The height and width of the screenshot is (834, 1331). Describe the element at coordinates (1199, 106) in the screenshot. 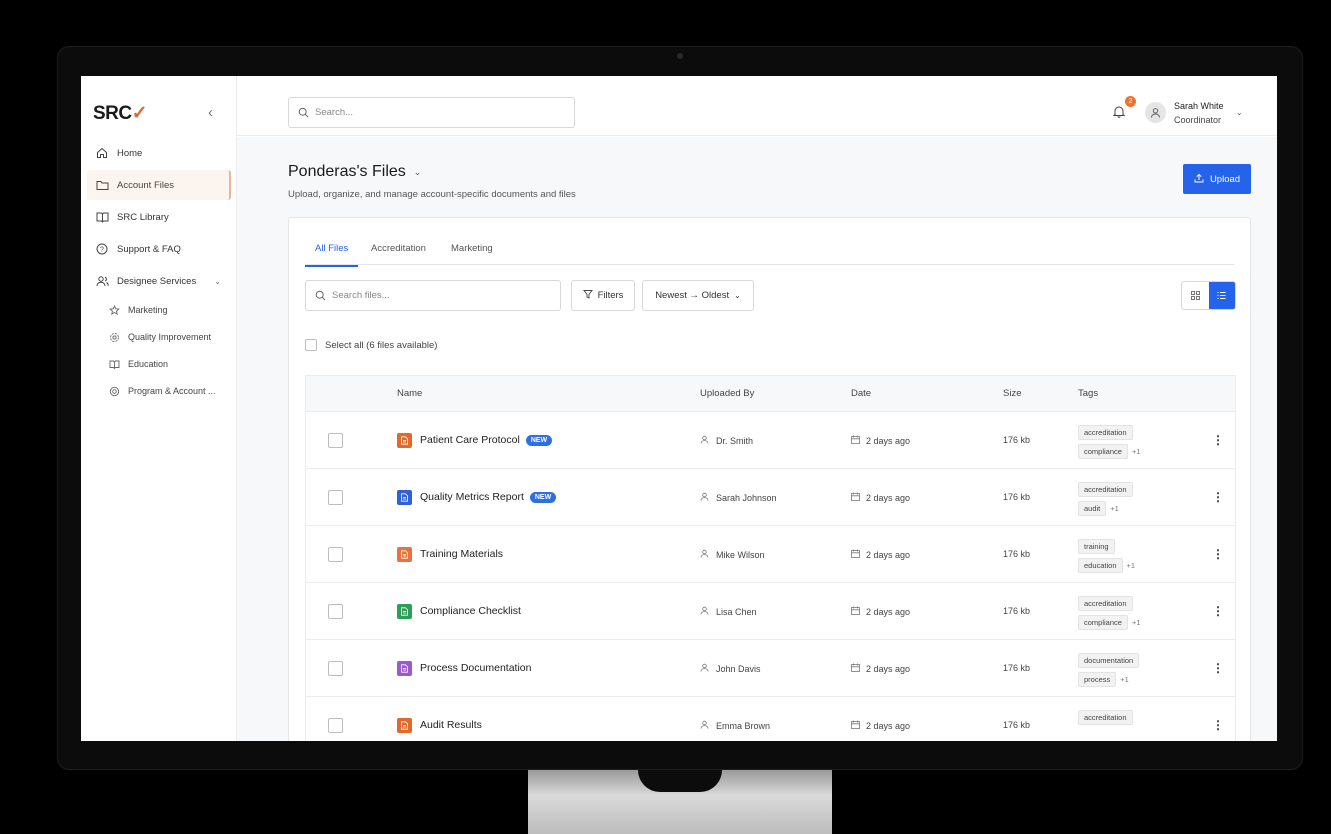

I see `user-name: Sarah White` at that location.